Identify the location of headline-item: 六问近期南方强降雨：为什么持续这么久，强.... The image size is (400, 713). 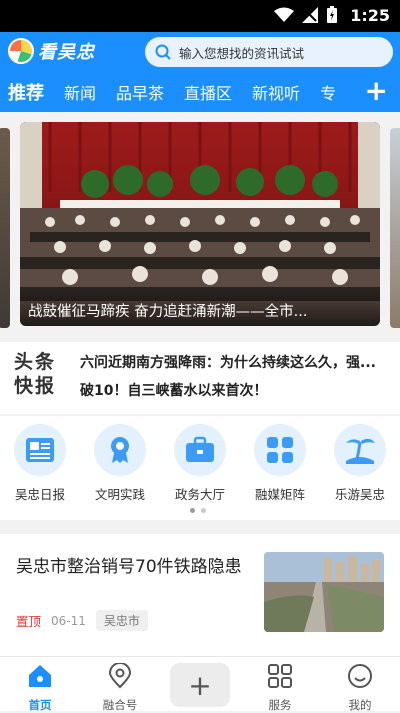
(235, 362).